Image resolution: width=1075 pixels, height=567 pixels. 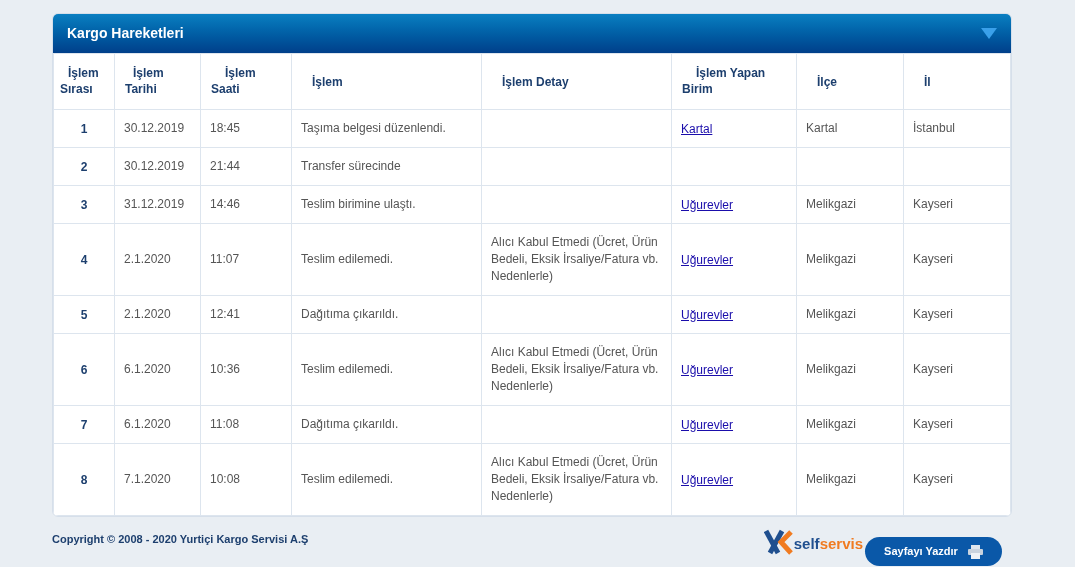 What do you see at coordinates (84, 259) in the screenshot?
I see `row-number: 4` at bounding box center [84, 259].